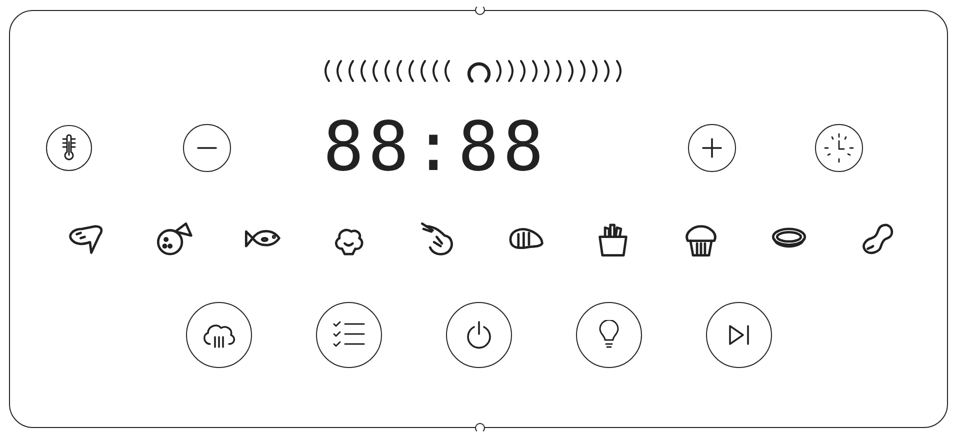 This screenshot has width=957, height=438. Describe the element at coordinates (69, 148) in the screenshot. I see `temperature-button` at that location.